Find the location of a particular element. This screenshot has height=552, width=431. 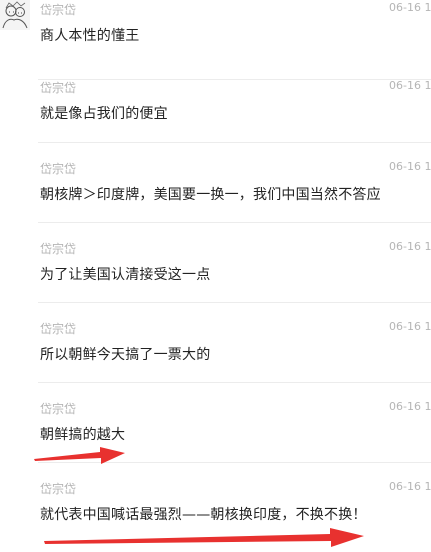

sketch-avatar-icon is located at coordinates (15, 15).